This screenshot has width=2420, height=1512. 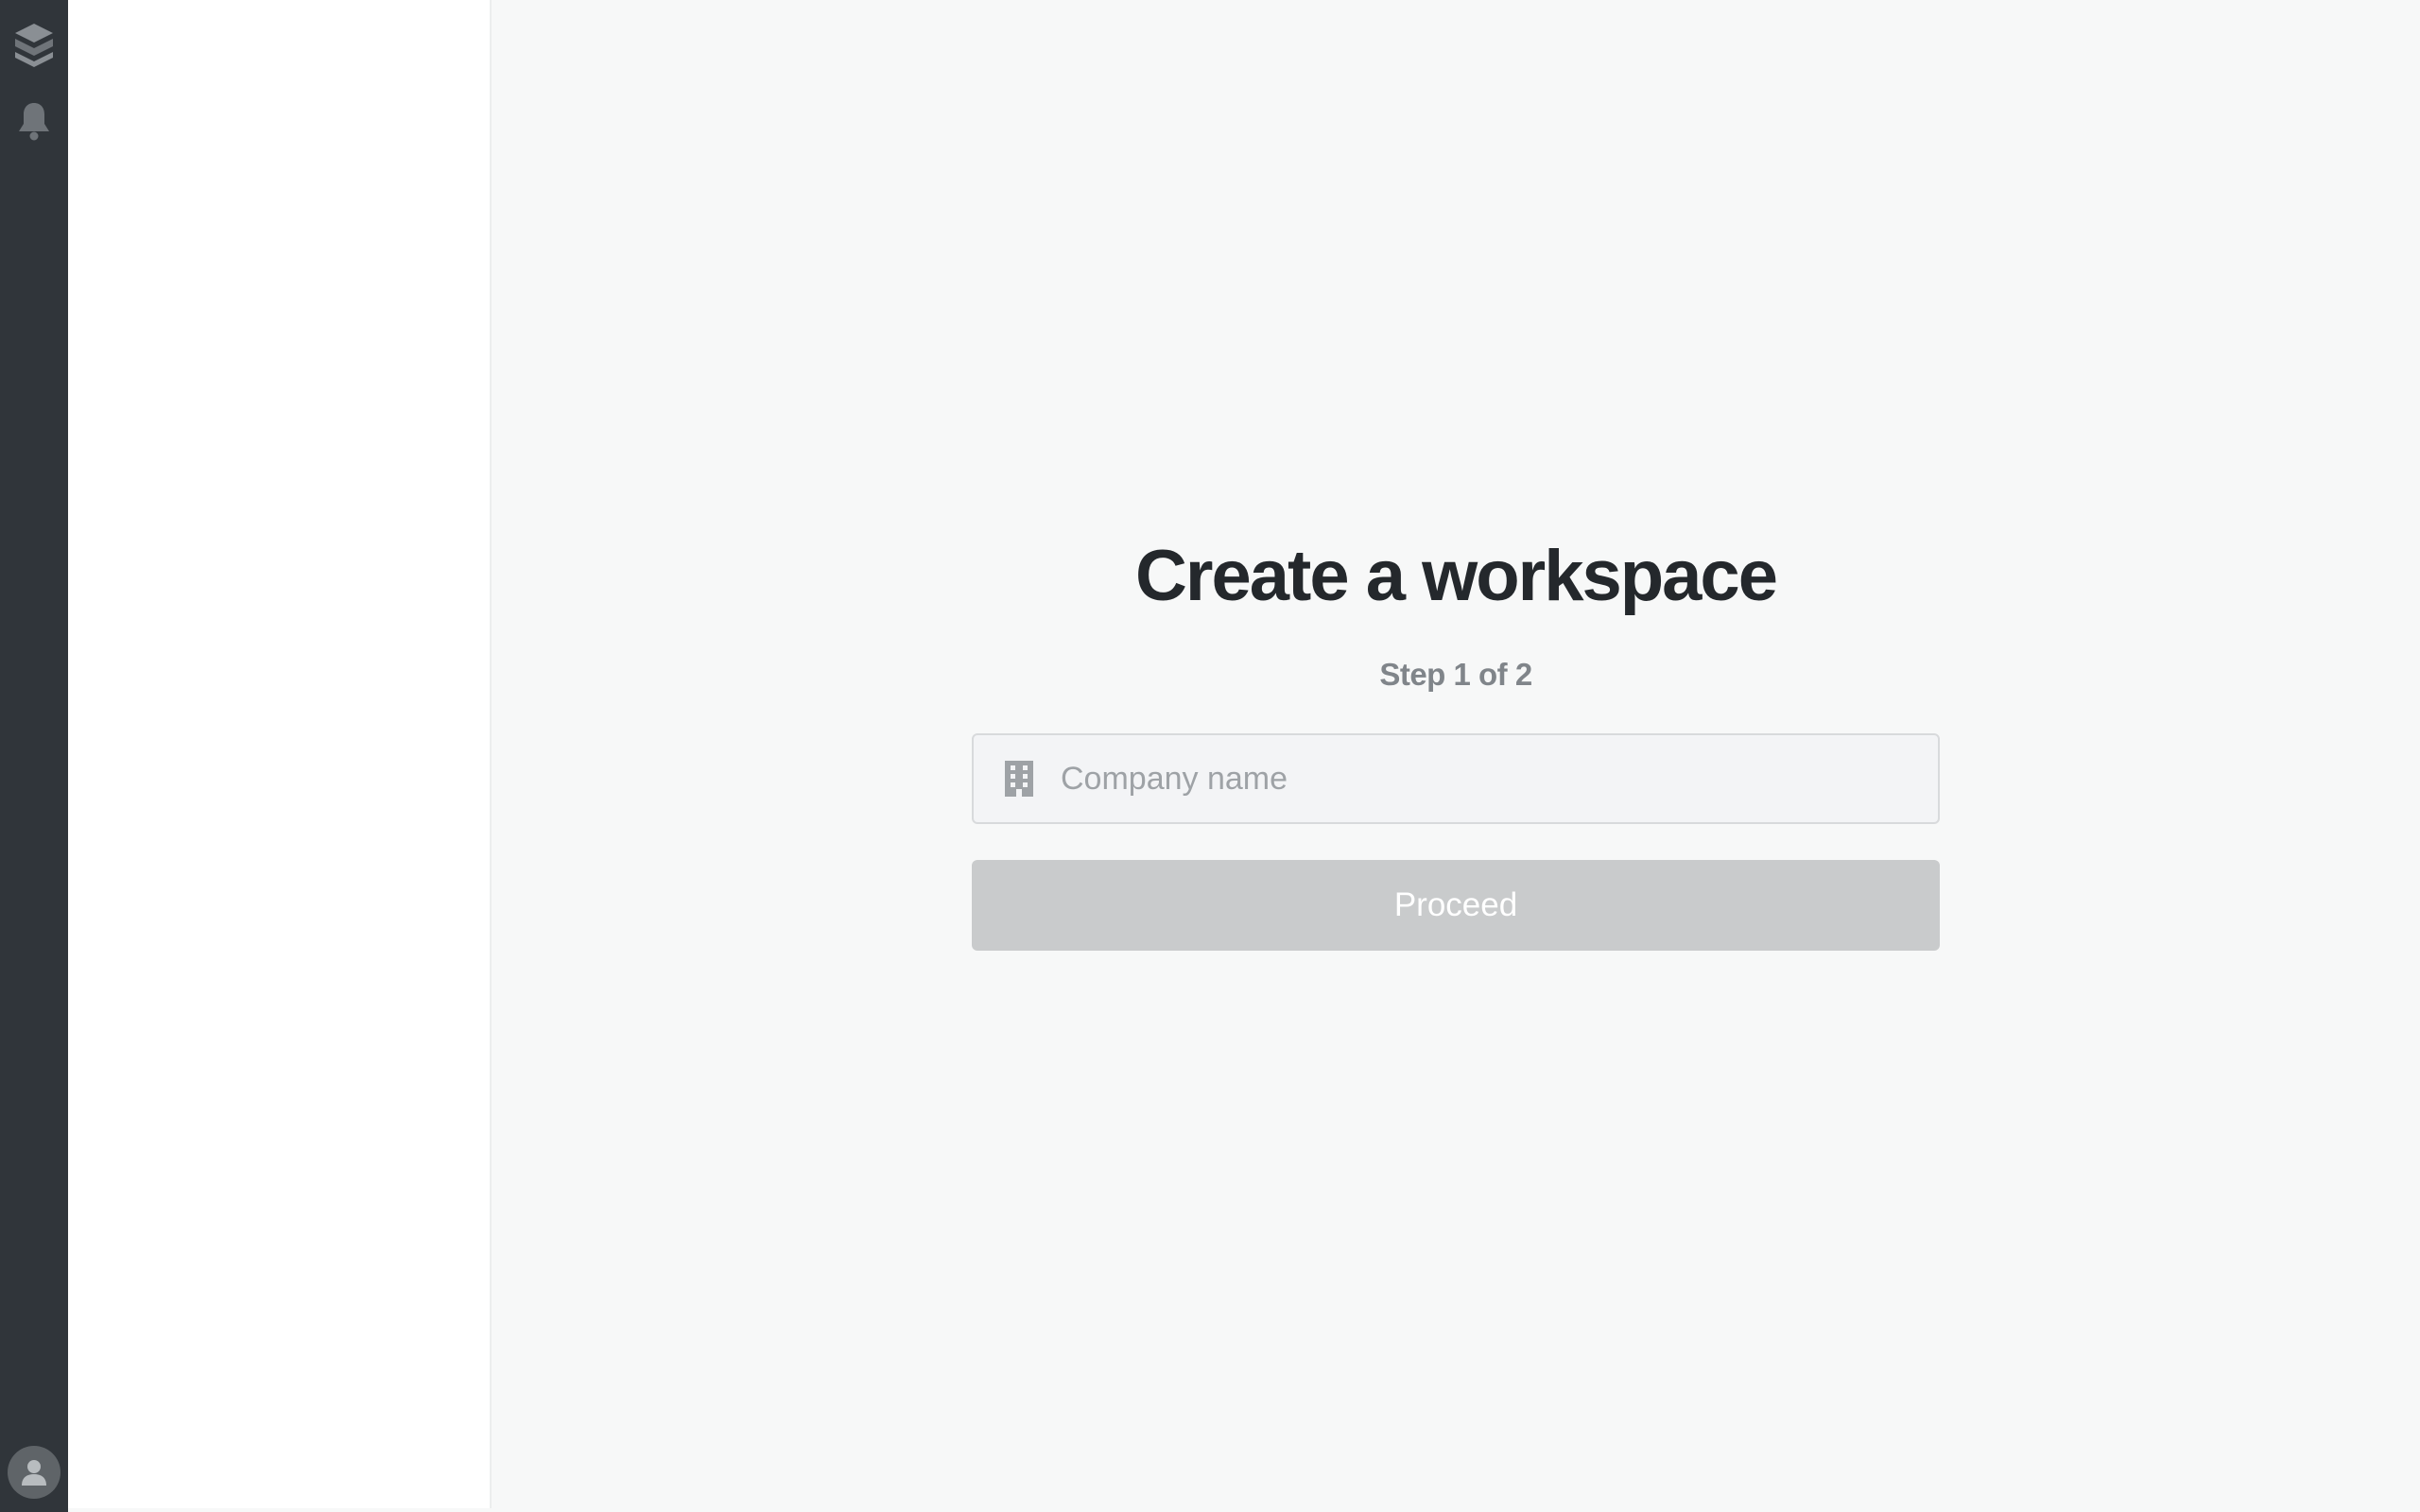 I want to click on avatar, so click(x=34, y=1472).